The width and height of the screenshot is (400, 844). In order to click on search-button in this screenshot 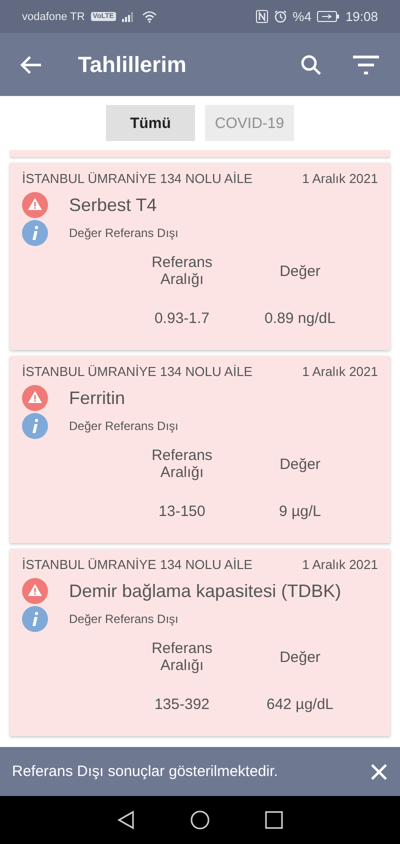, I will do `click(311, 65)`.